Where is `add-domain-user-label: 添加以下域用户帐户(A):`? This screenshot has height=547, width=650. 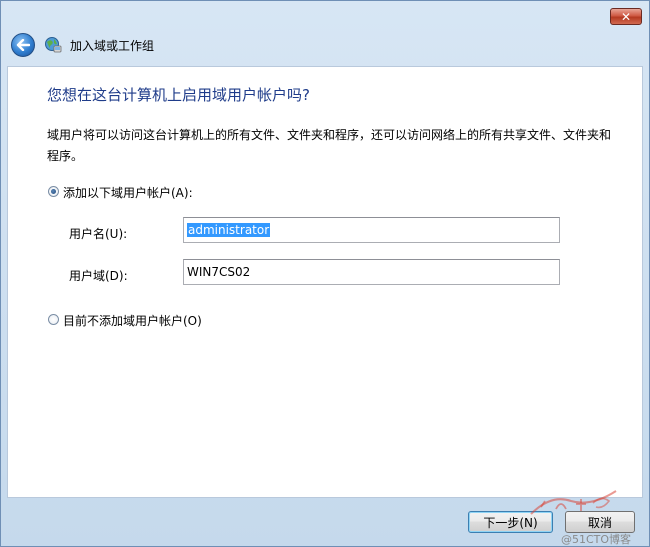
add-domain-user-label: 添加以下域用户帐户(A): is located at coordinates (128, 192).